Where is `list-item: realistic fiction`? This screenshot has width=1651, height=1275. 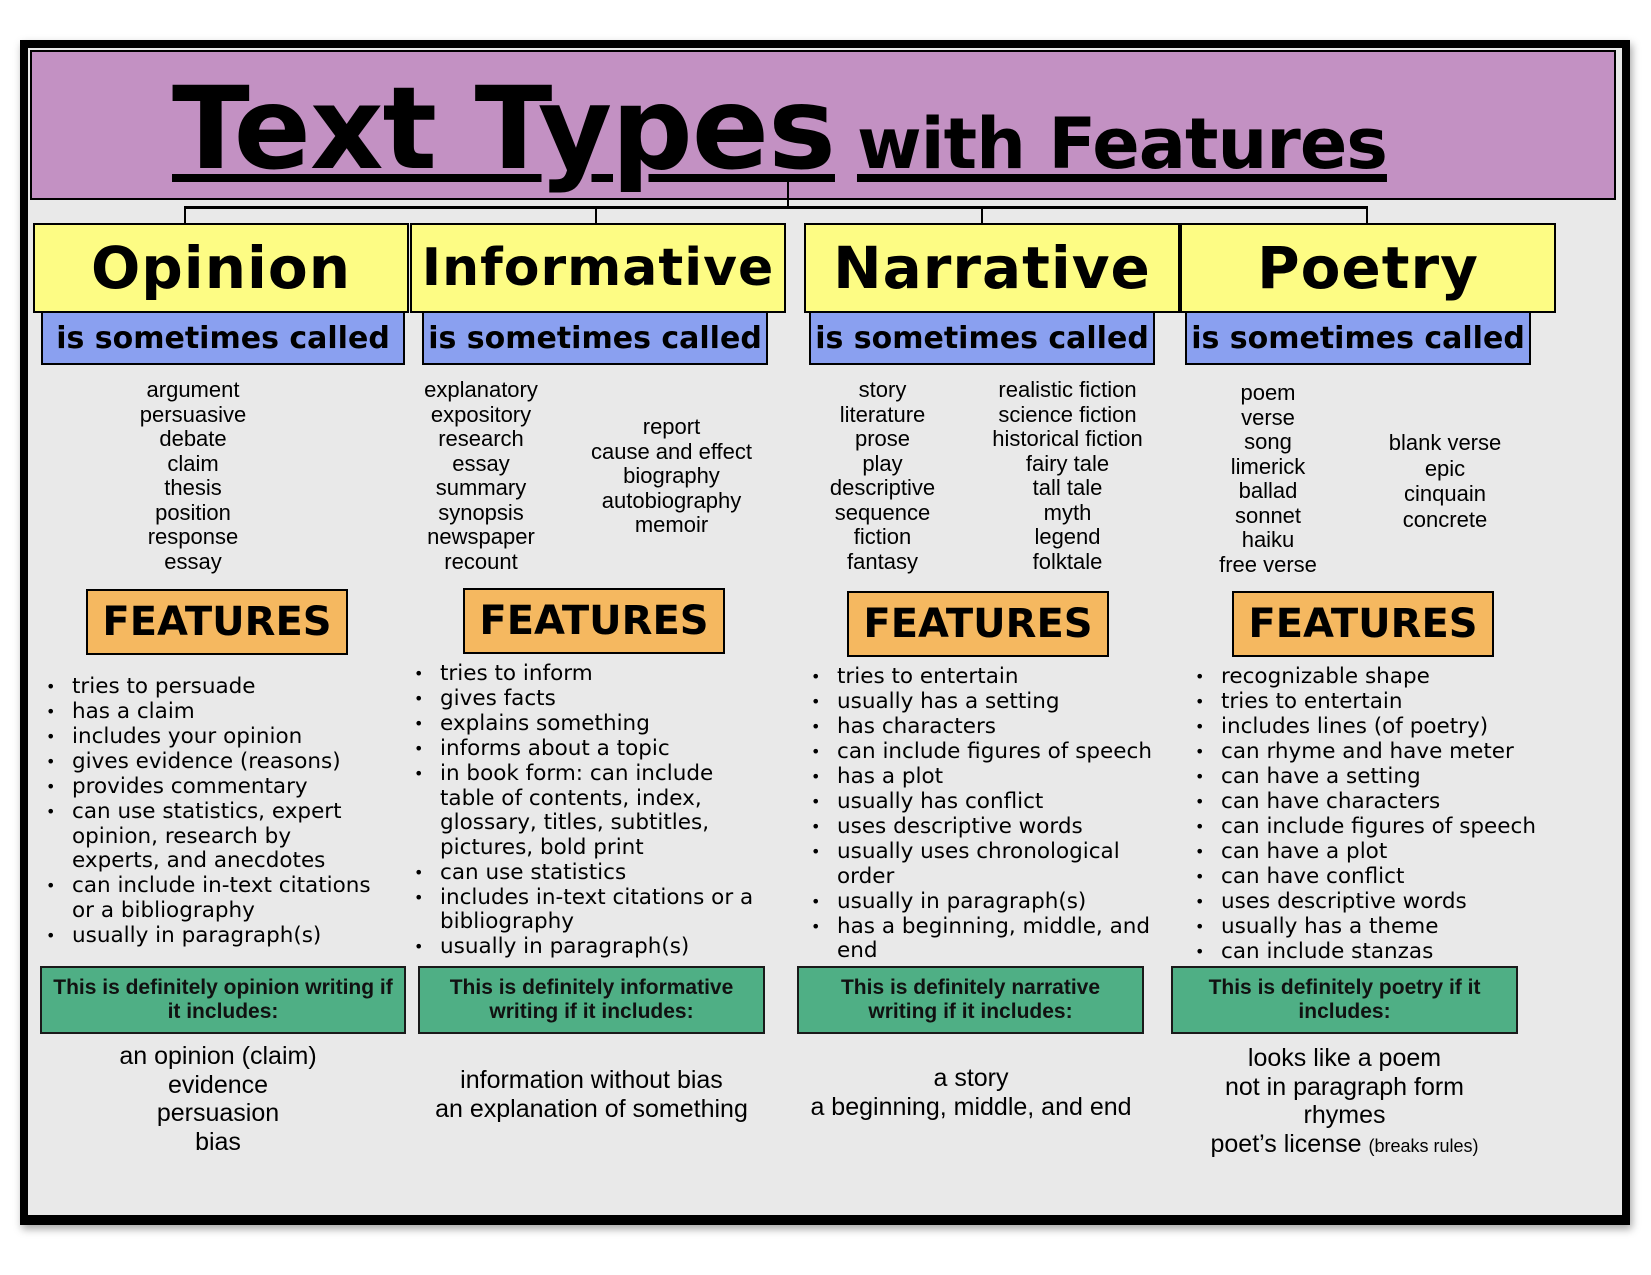
list-item: realistic fiction is located at coordinates (1067, 389).